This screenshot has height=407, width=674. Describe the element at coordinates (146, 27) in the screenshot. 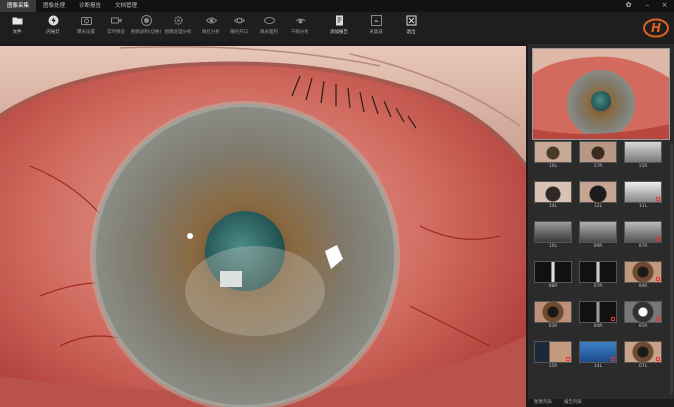

I see `record-toggle-button: 视频录制(切换)` at that location.